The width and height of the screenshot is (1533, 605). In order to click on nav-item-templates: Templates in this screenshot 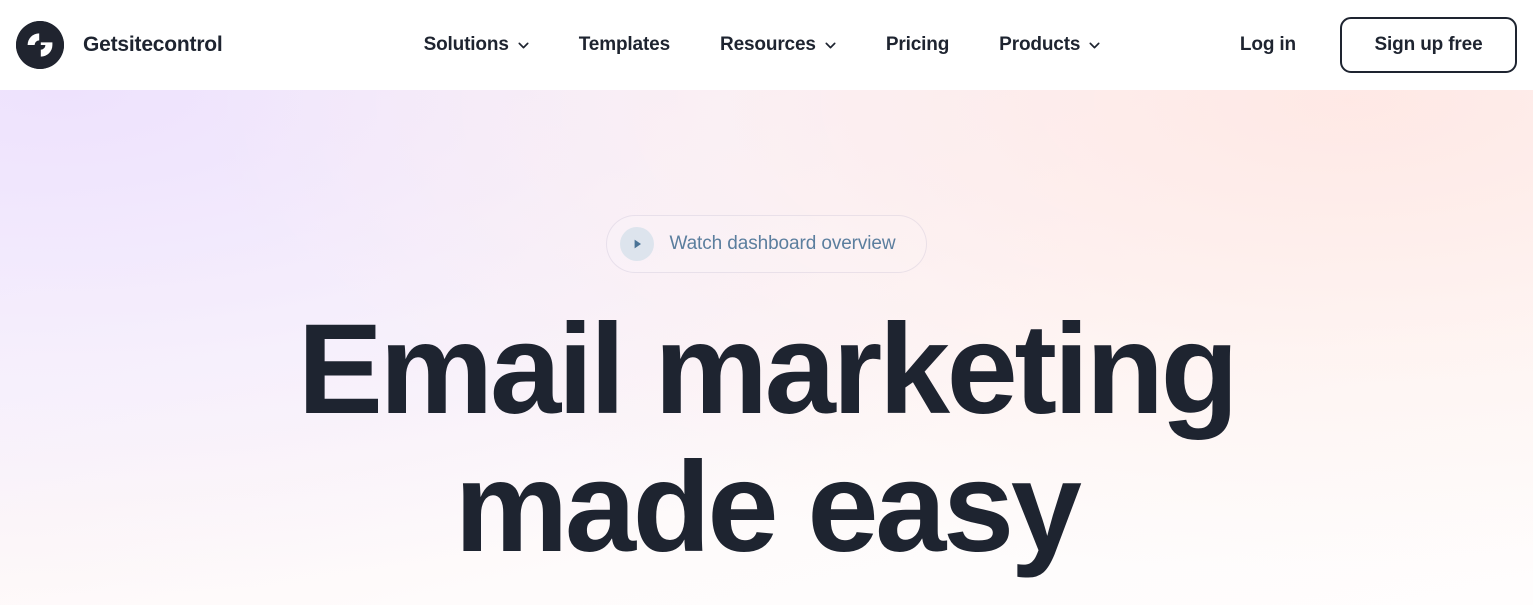, I will do `click(624, 45)`.